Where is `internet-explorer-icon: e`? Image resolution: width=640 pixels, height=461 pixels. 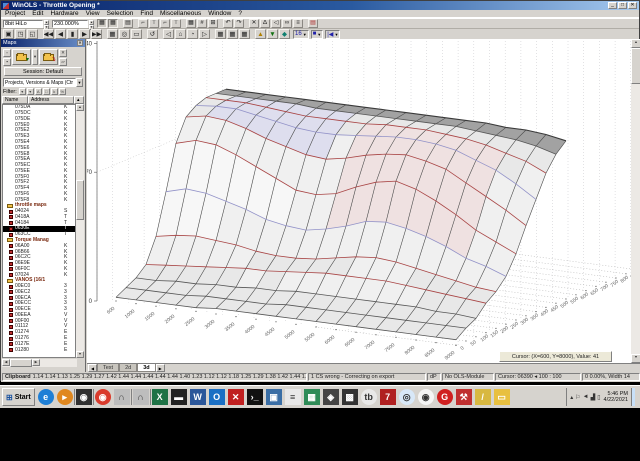 internet-explorer-icon: e is located at coordinates (45, 397).